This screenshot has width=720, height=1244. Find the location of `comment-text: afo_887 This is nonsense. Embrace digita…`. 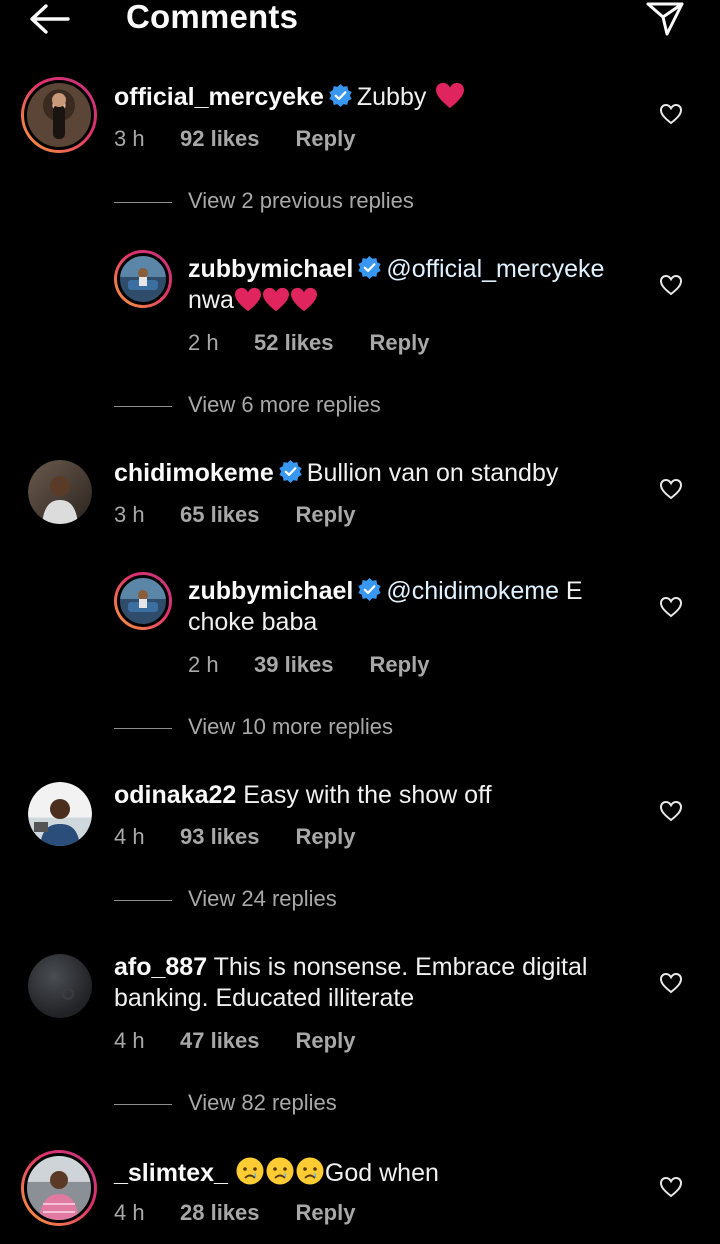

comment-text: afo_887 This is nonsense. Embrace digita… is located at coordinates (350, 983).